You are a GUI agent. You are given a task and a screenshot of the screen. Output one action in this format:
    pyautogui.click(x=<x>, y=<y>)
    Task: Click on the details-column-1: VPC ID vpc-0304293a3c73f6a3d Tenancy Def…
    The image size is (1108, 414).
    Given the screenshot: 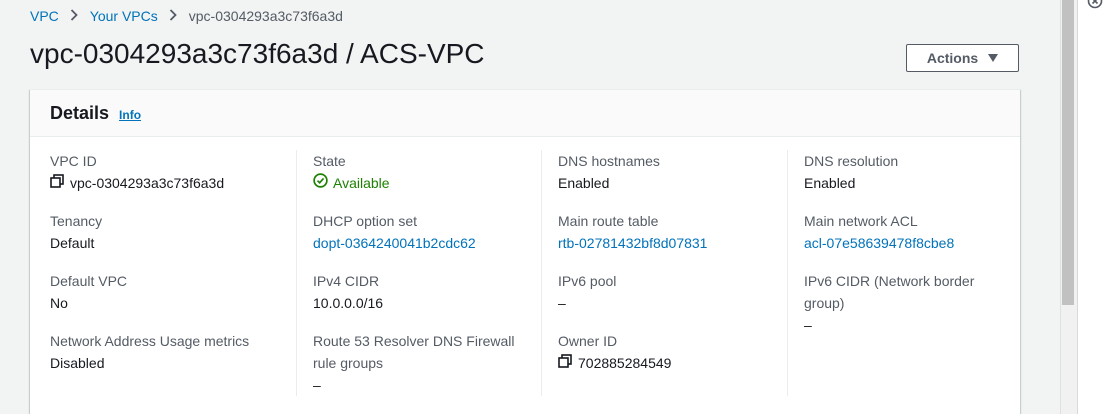 What is the action you would take?
    pyautogui.click(x=162, y=273)
    